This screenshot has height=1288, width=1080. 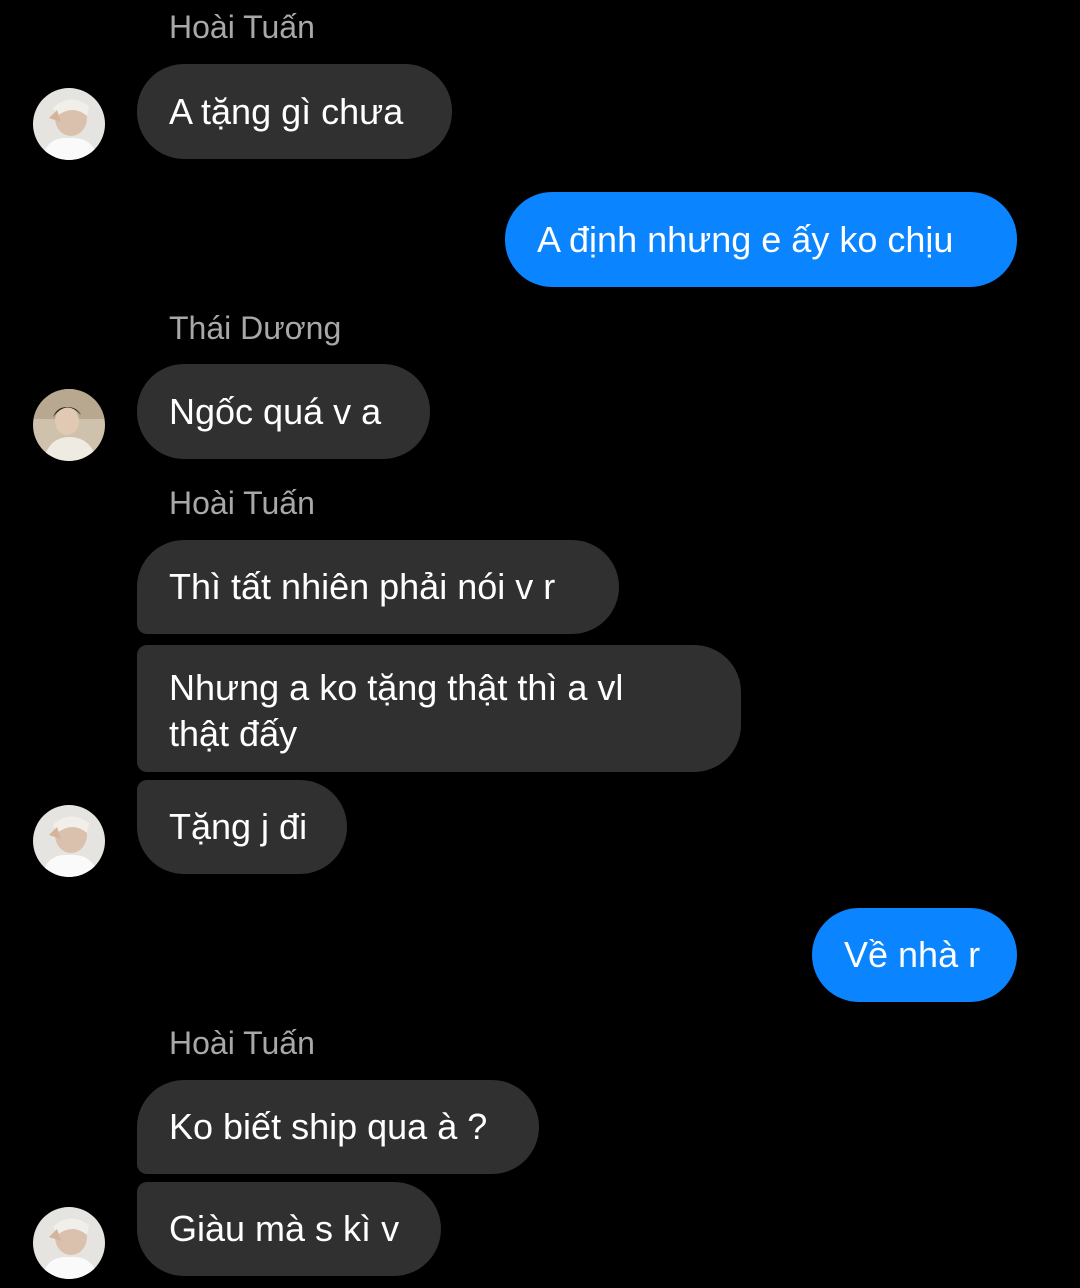 I want to click on sender-name: Thái Dương, so click(x=255, y=328).